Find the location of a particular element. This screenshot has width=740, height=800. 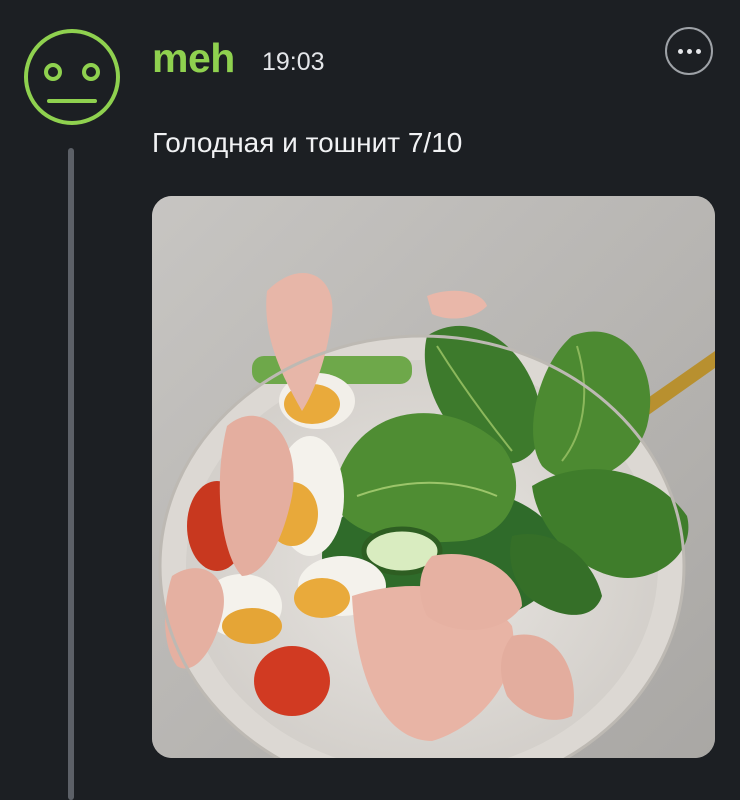

neutral-face-icon is located at coordinates (72, 77).